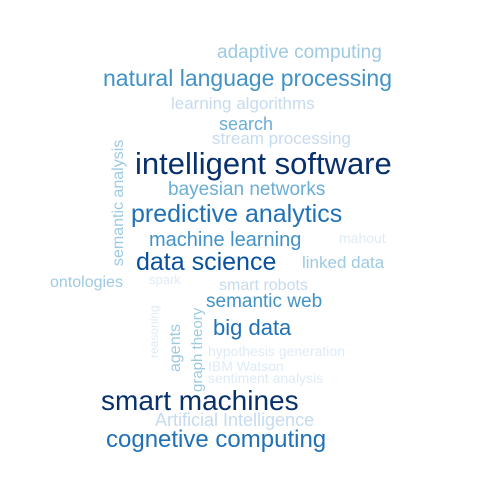  I want to click on word-predictive-analytics: predictive analytics, so click(237, 214).